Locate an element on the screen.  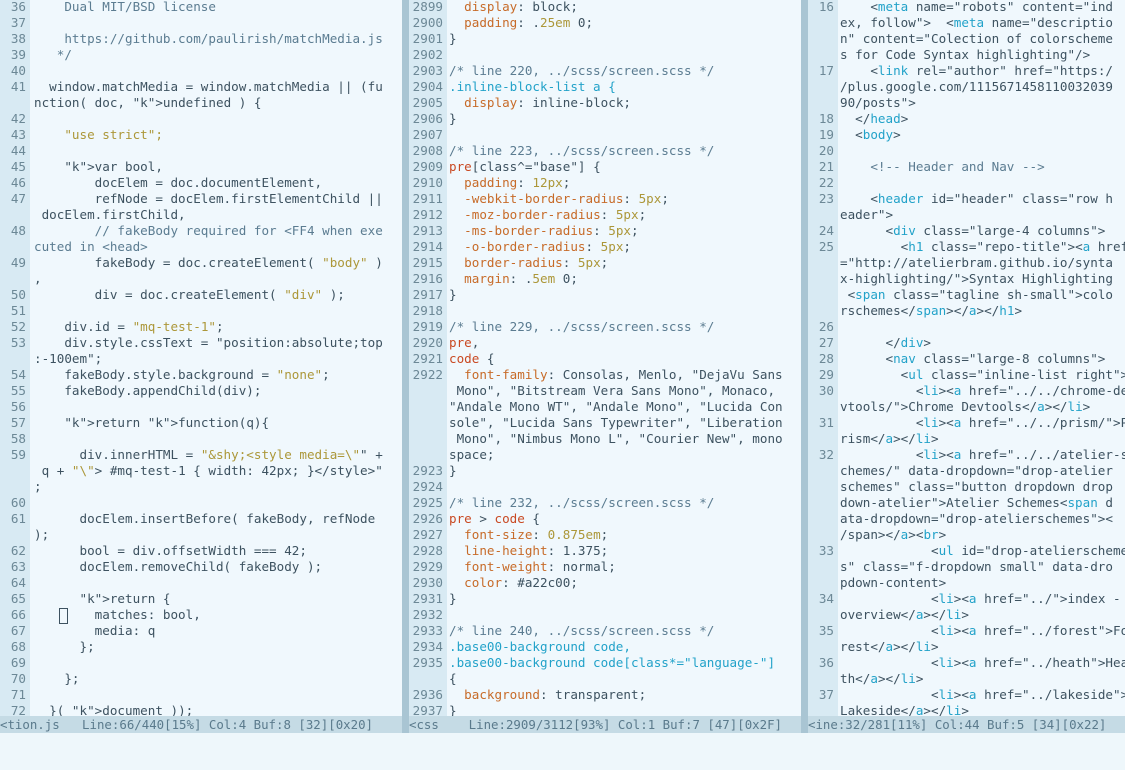
code-line: n" content="Colection of colorscheme is located at coordinates (966, 39).